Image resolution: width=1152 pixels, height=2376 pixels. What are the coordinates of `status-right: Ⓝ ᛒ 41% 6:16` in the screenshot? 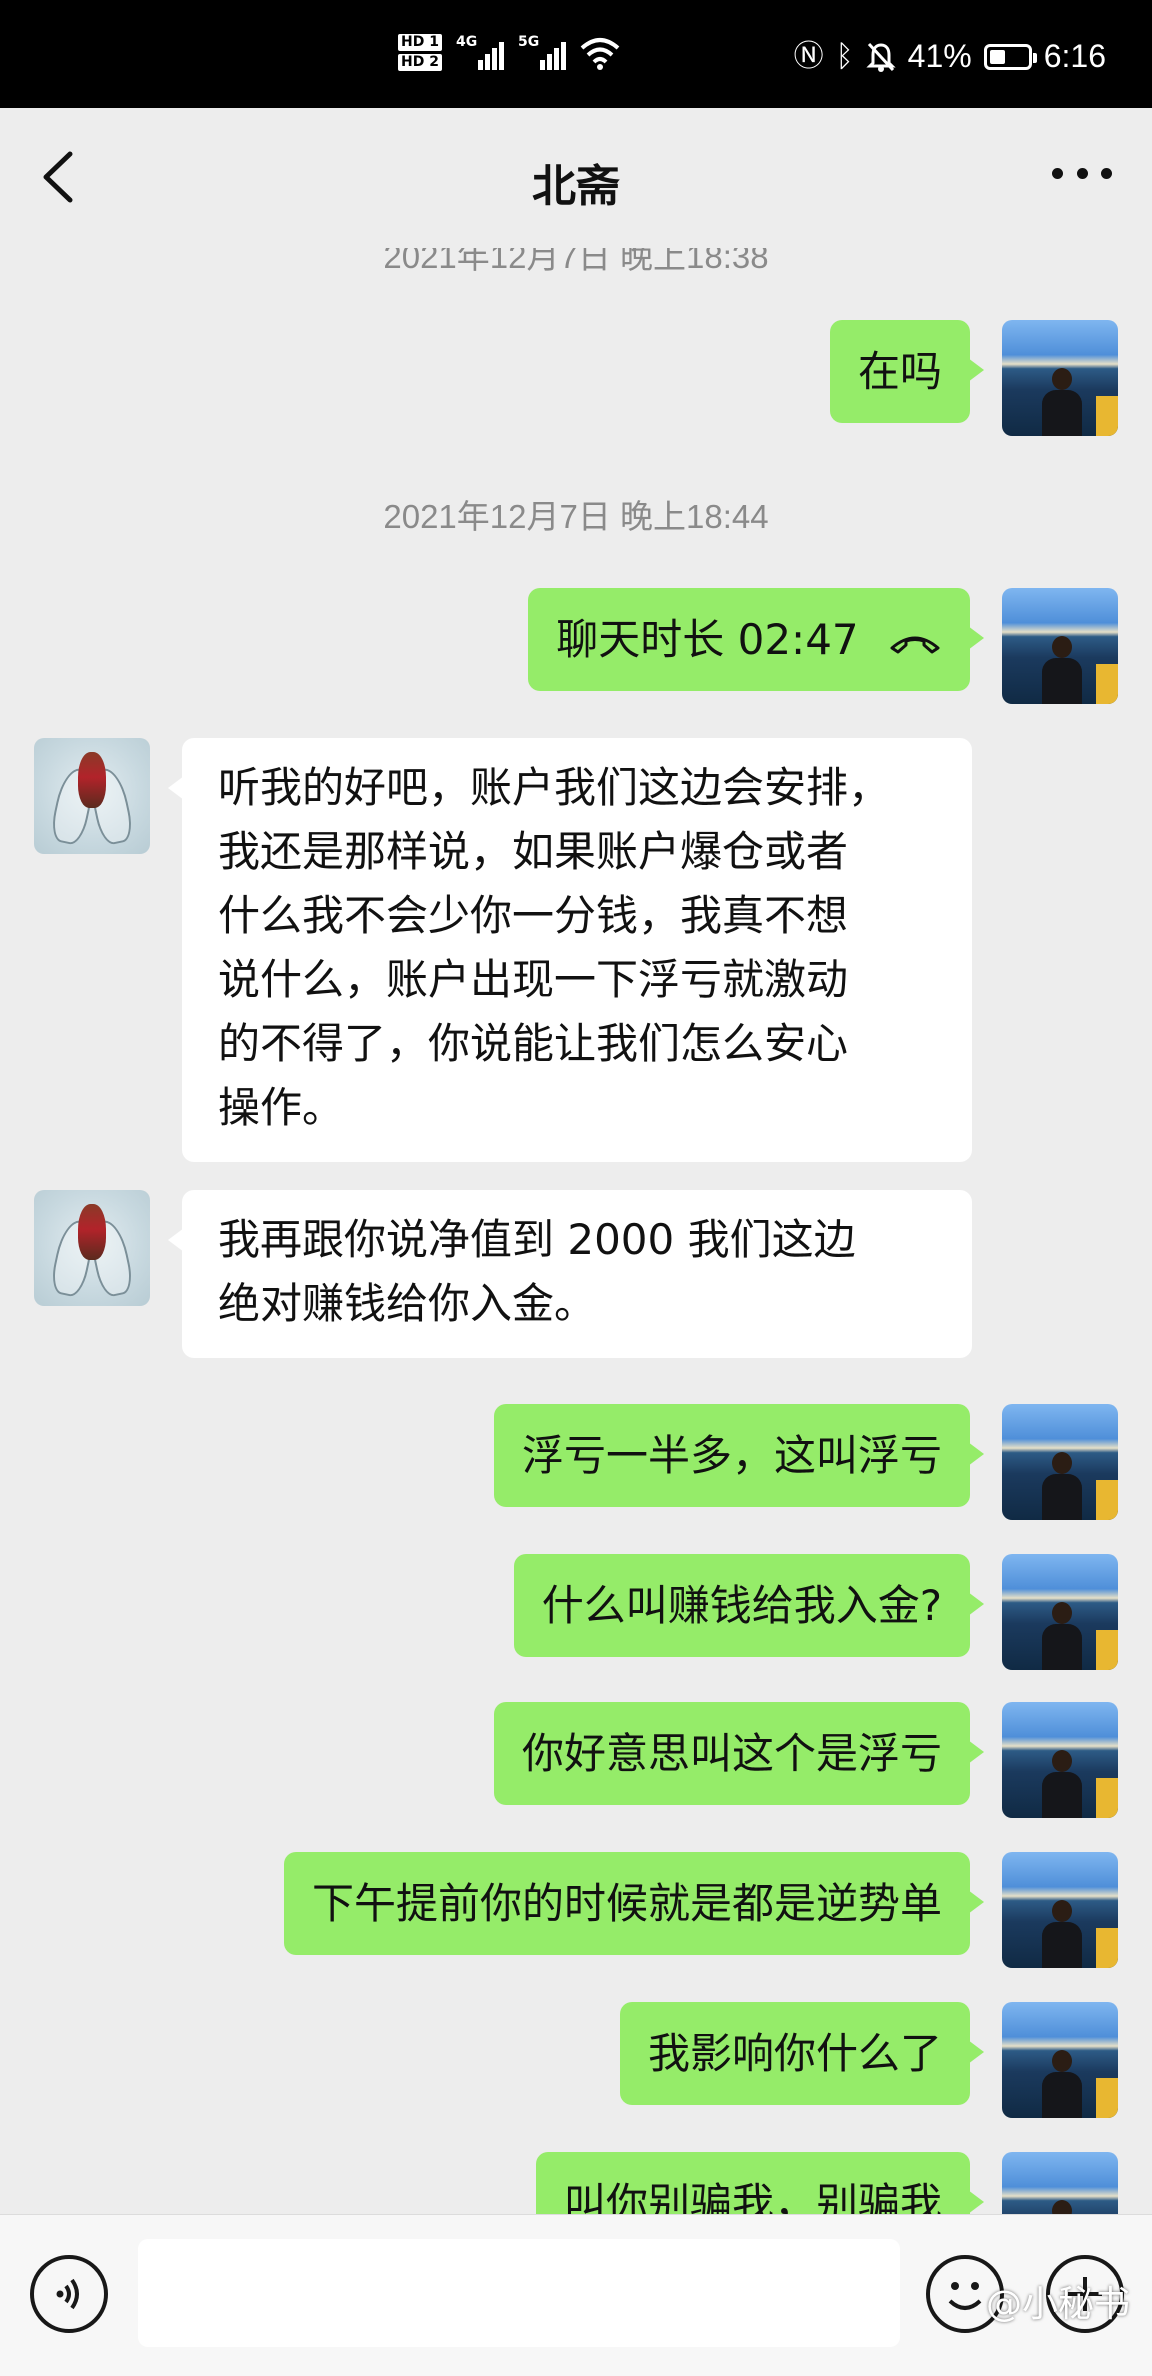 It's located at (950, 56).